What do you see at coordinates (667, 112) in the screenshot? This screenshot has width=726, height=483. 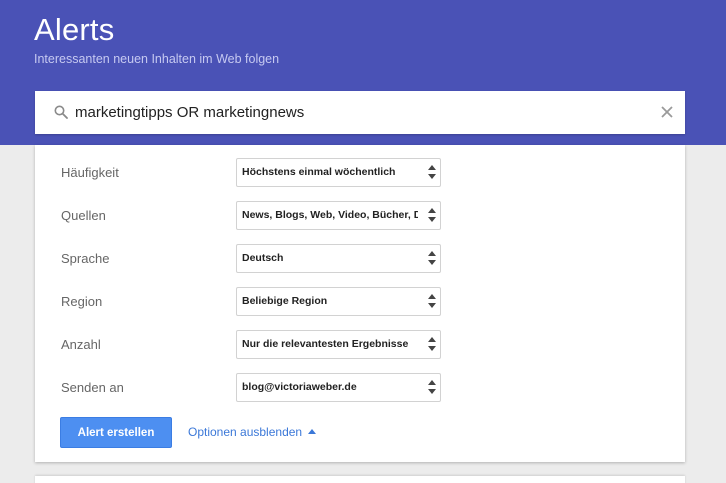 I see `close-icon` at bounding box center [667, 112].